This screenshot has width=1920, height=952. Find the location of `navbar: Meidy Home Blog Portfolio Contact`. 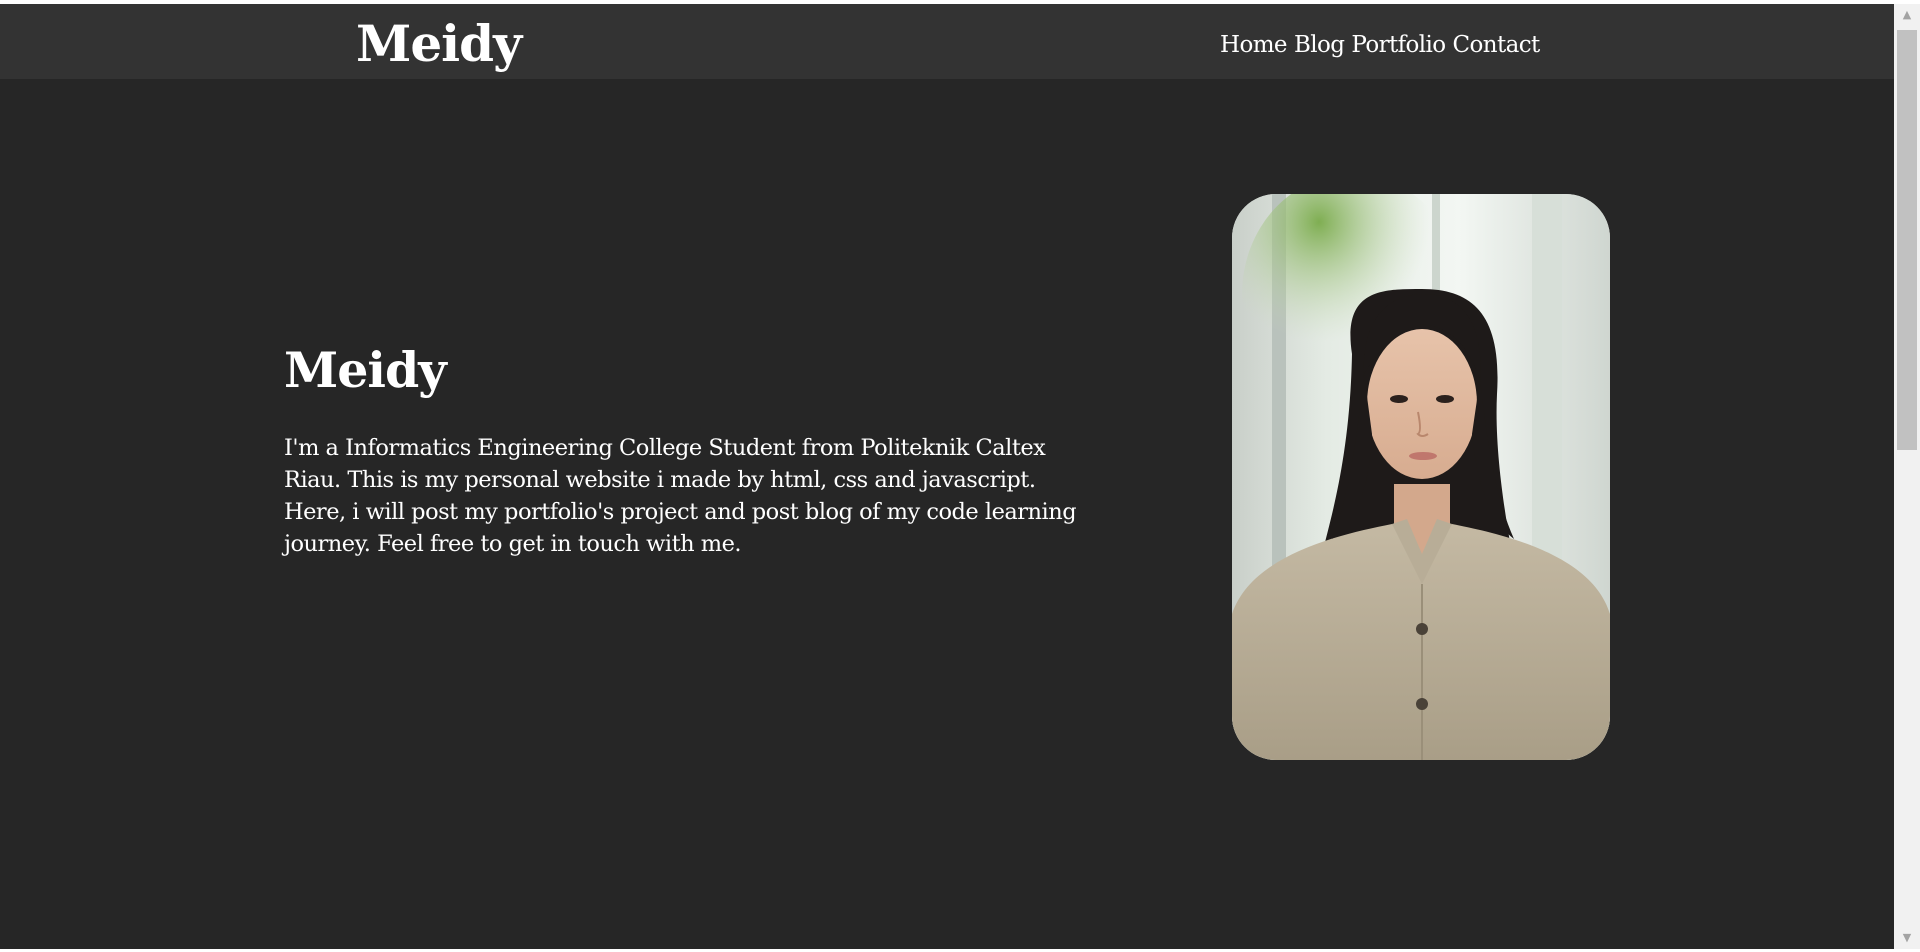

navbar: Meidy Home Blog Portfolio Contact is located at coordinates (947, 41).